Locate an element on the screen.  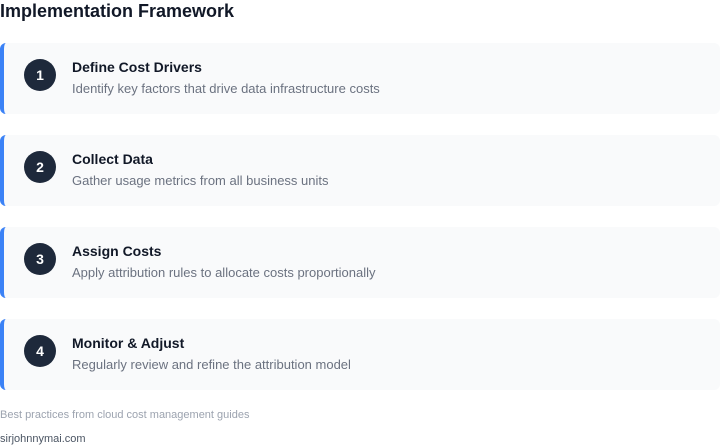
step-number-badge: 3 is located at coordinates (40, 259).